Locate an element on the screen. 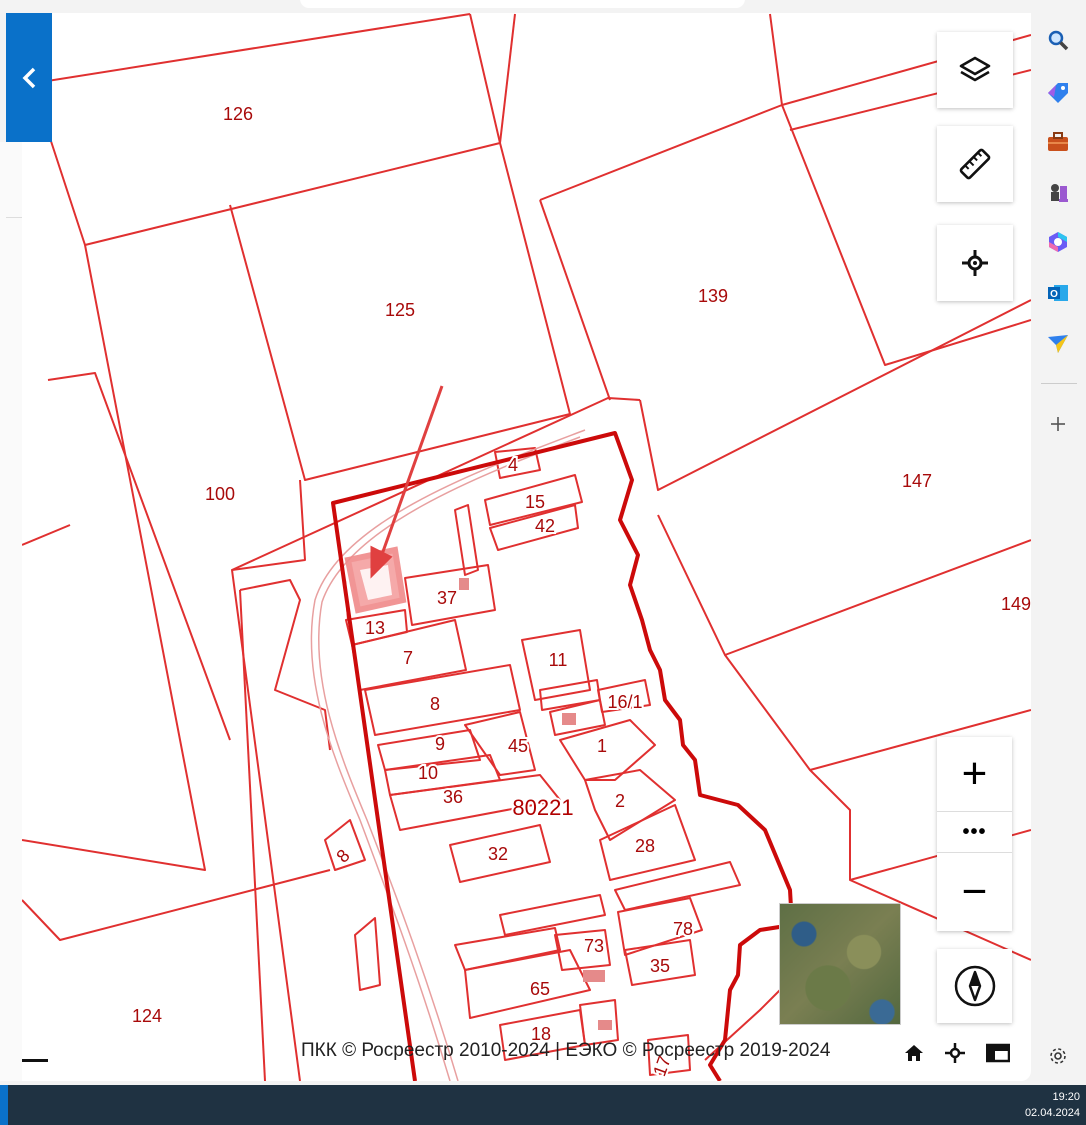  add-icon is located at coordinates (1058, 424).